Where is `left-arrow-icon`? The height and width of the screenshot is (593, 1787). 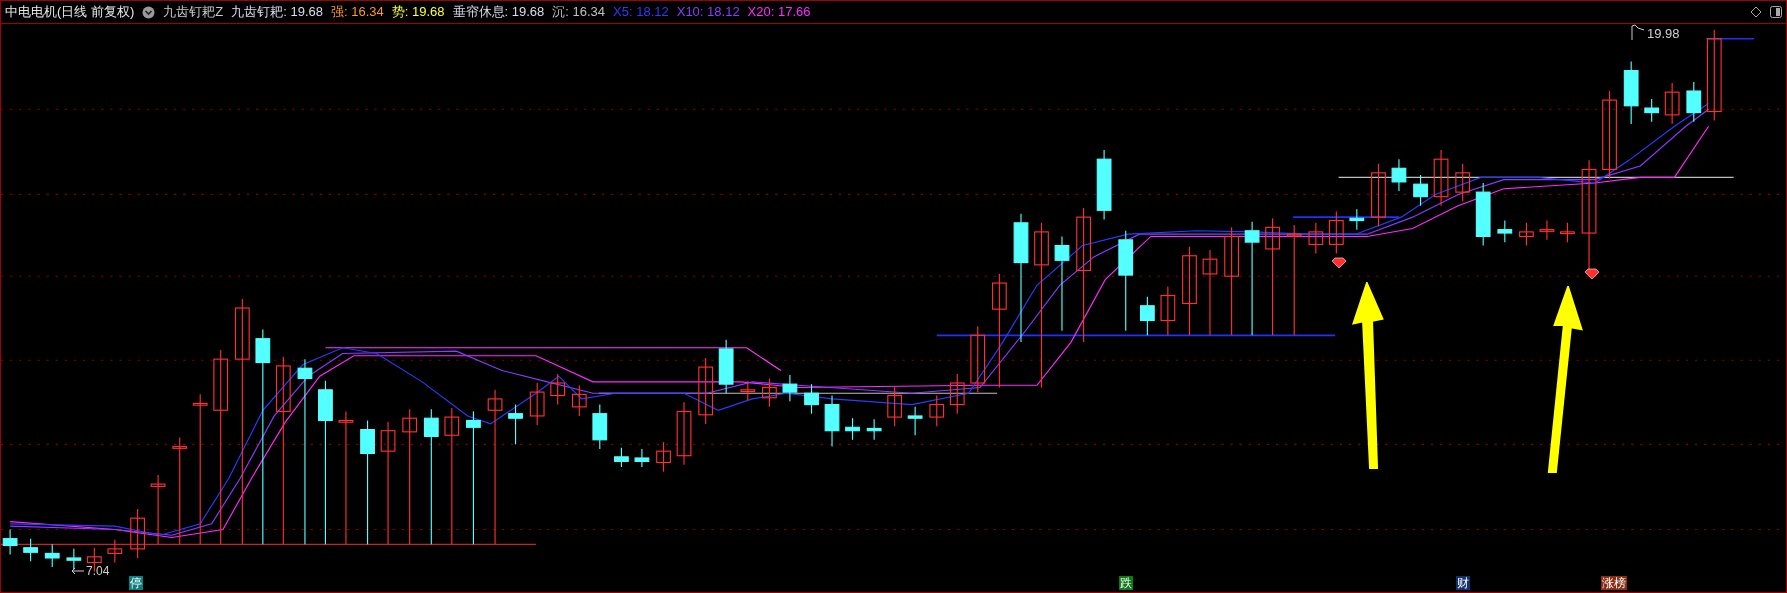 left-arrow-icon is located at coordinates (78, 571).